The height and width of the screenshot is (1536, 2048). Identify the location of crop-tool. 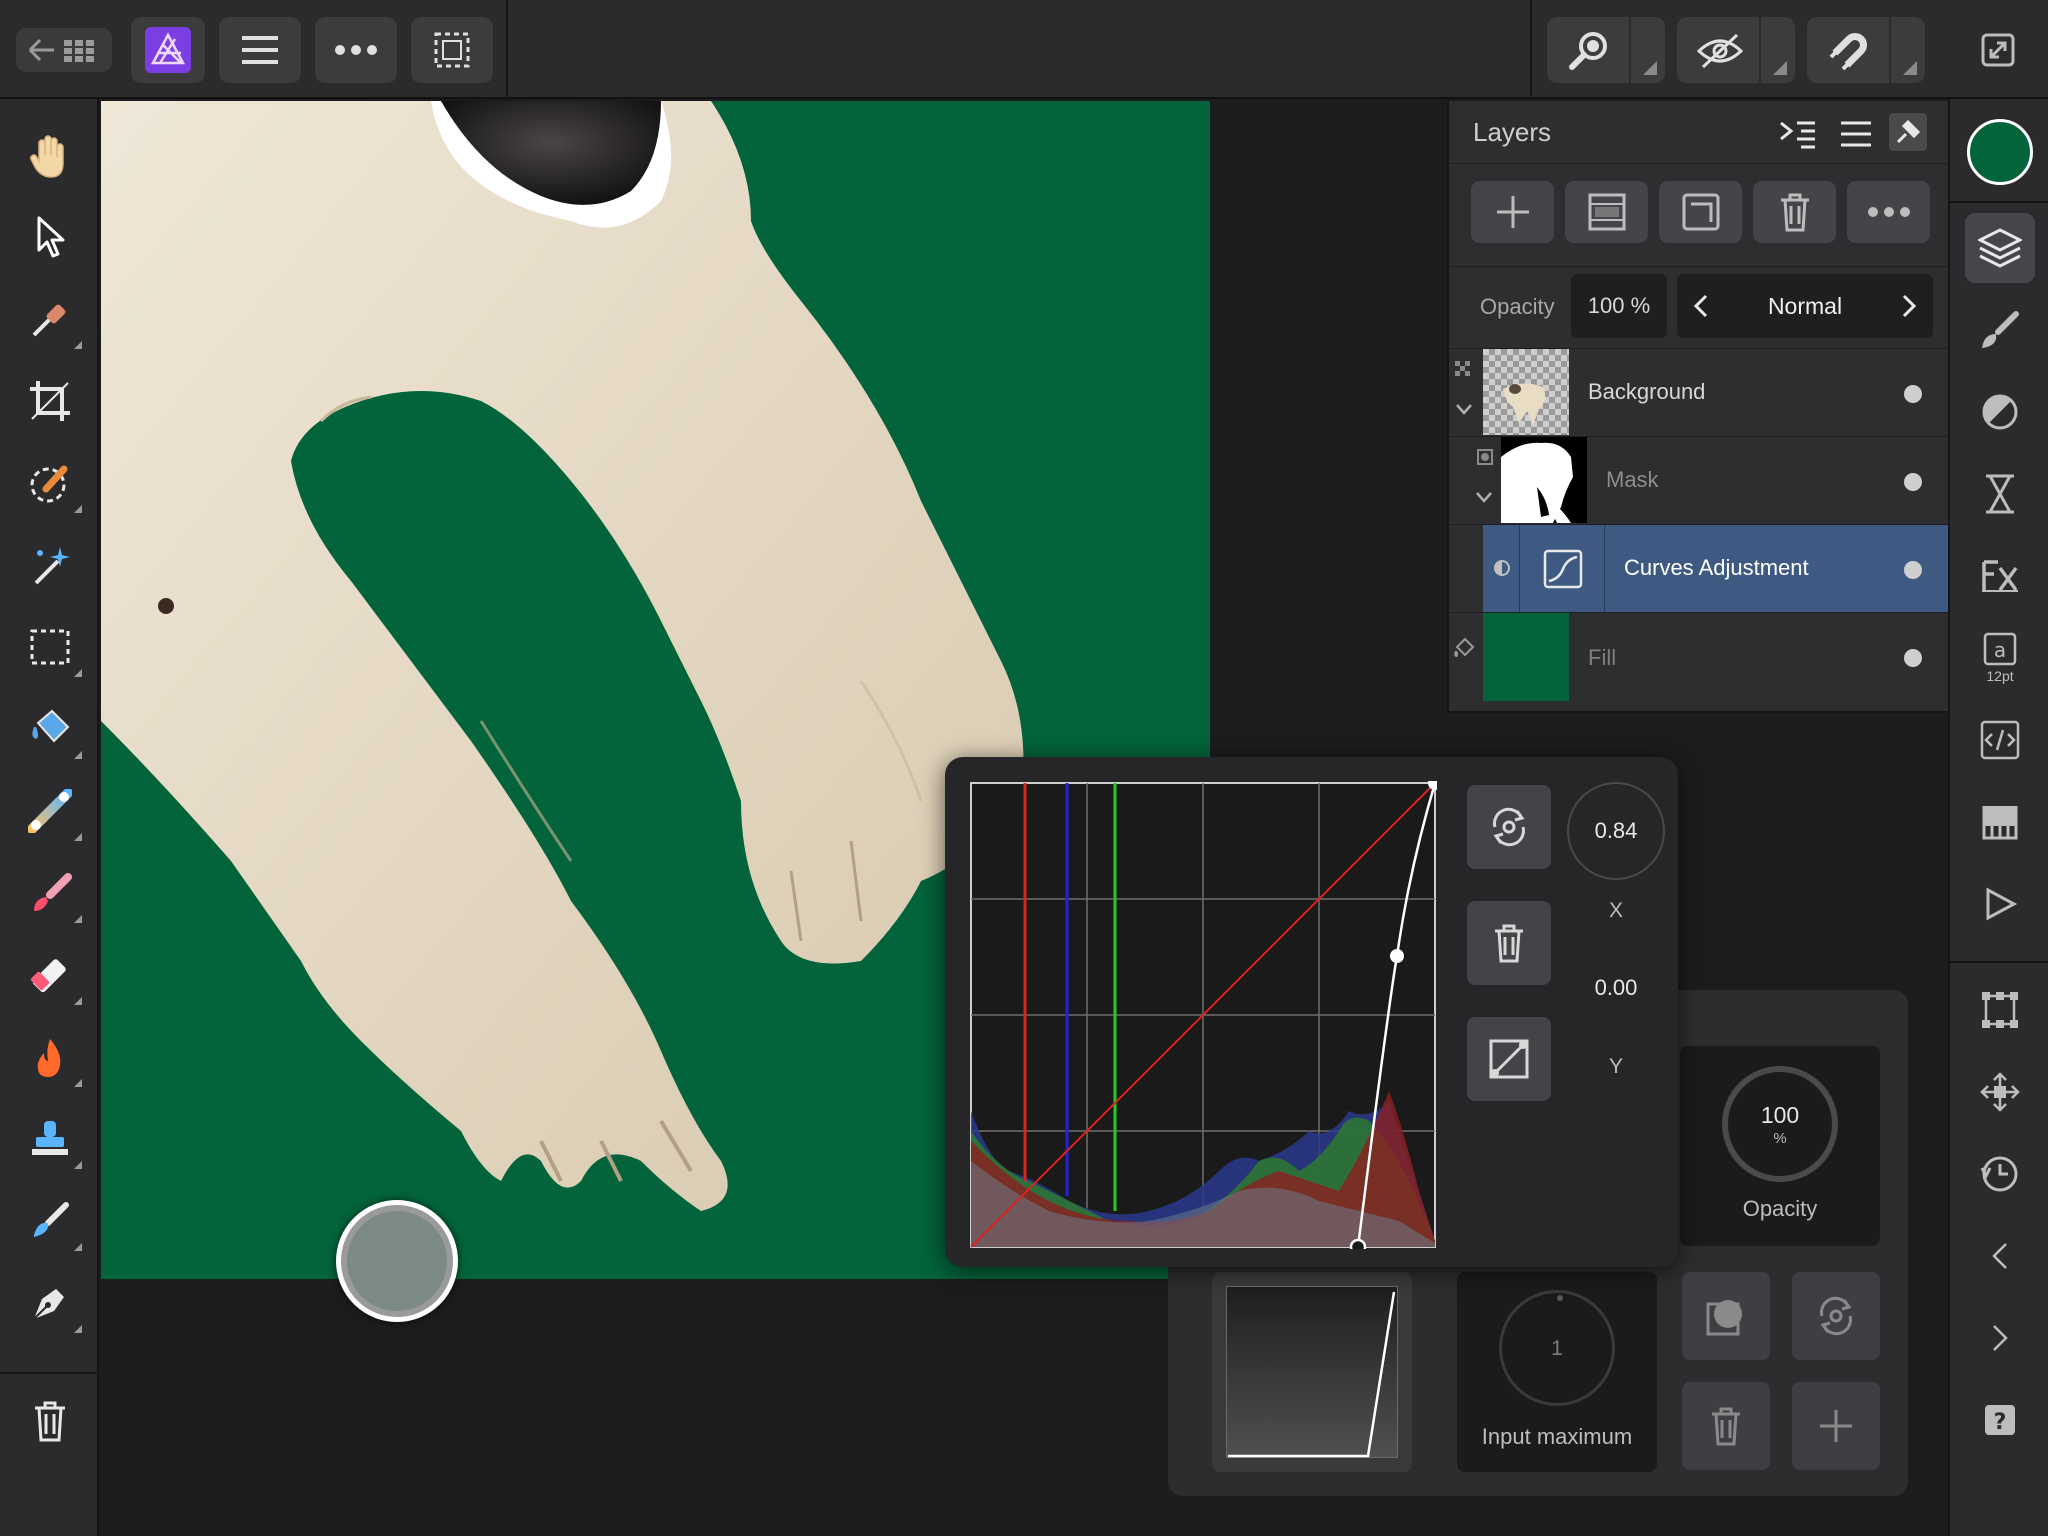
(50, 401).